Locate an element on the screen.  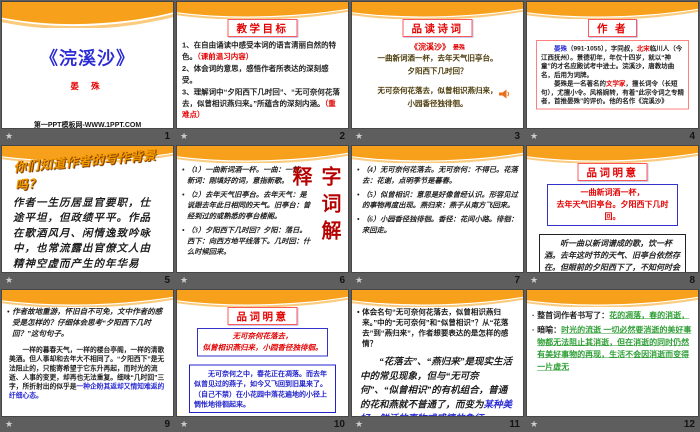
text-run: 无可奈何花落去， is located at coordinates (262, 336).